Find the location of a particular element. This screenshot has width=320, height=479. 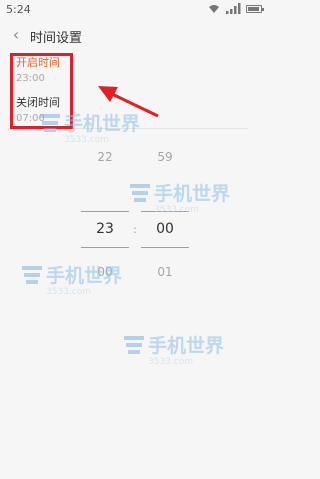

wifi-icon is located at coordinates (214, 9).